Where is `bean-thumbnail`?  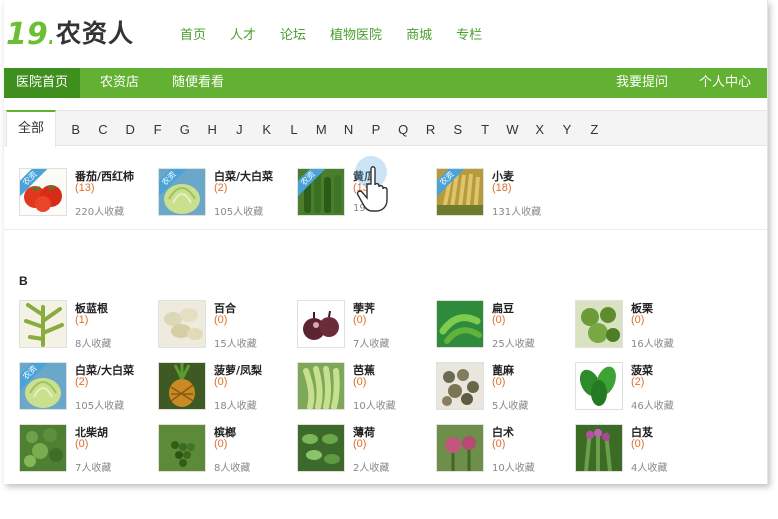 bean-thumbnail is located at coordinates (460, 324).